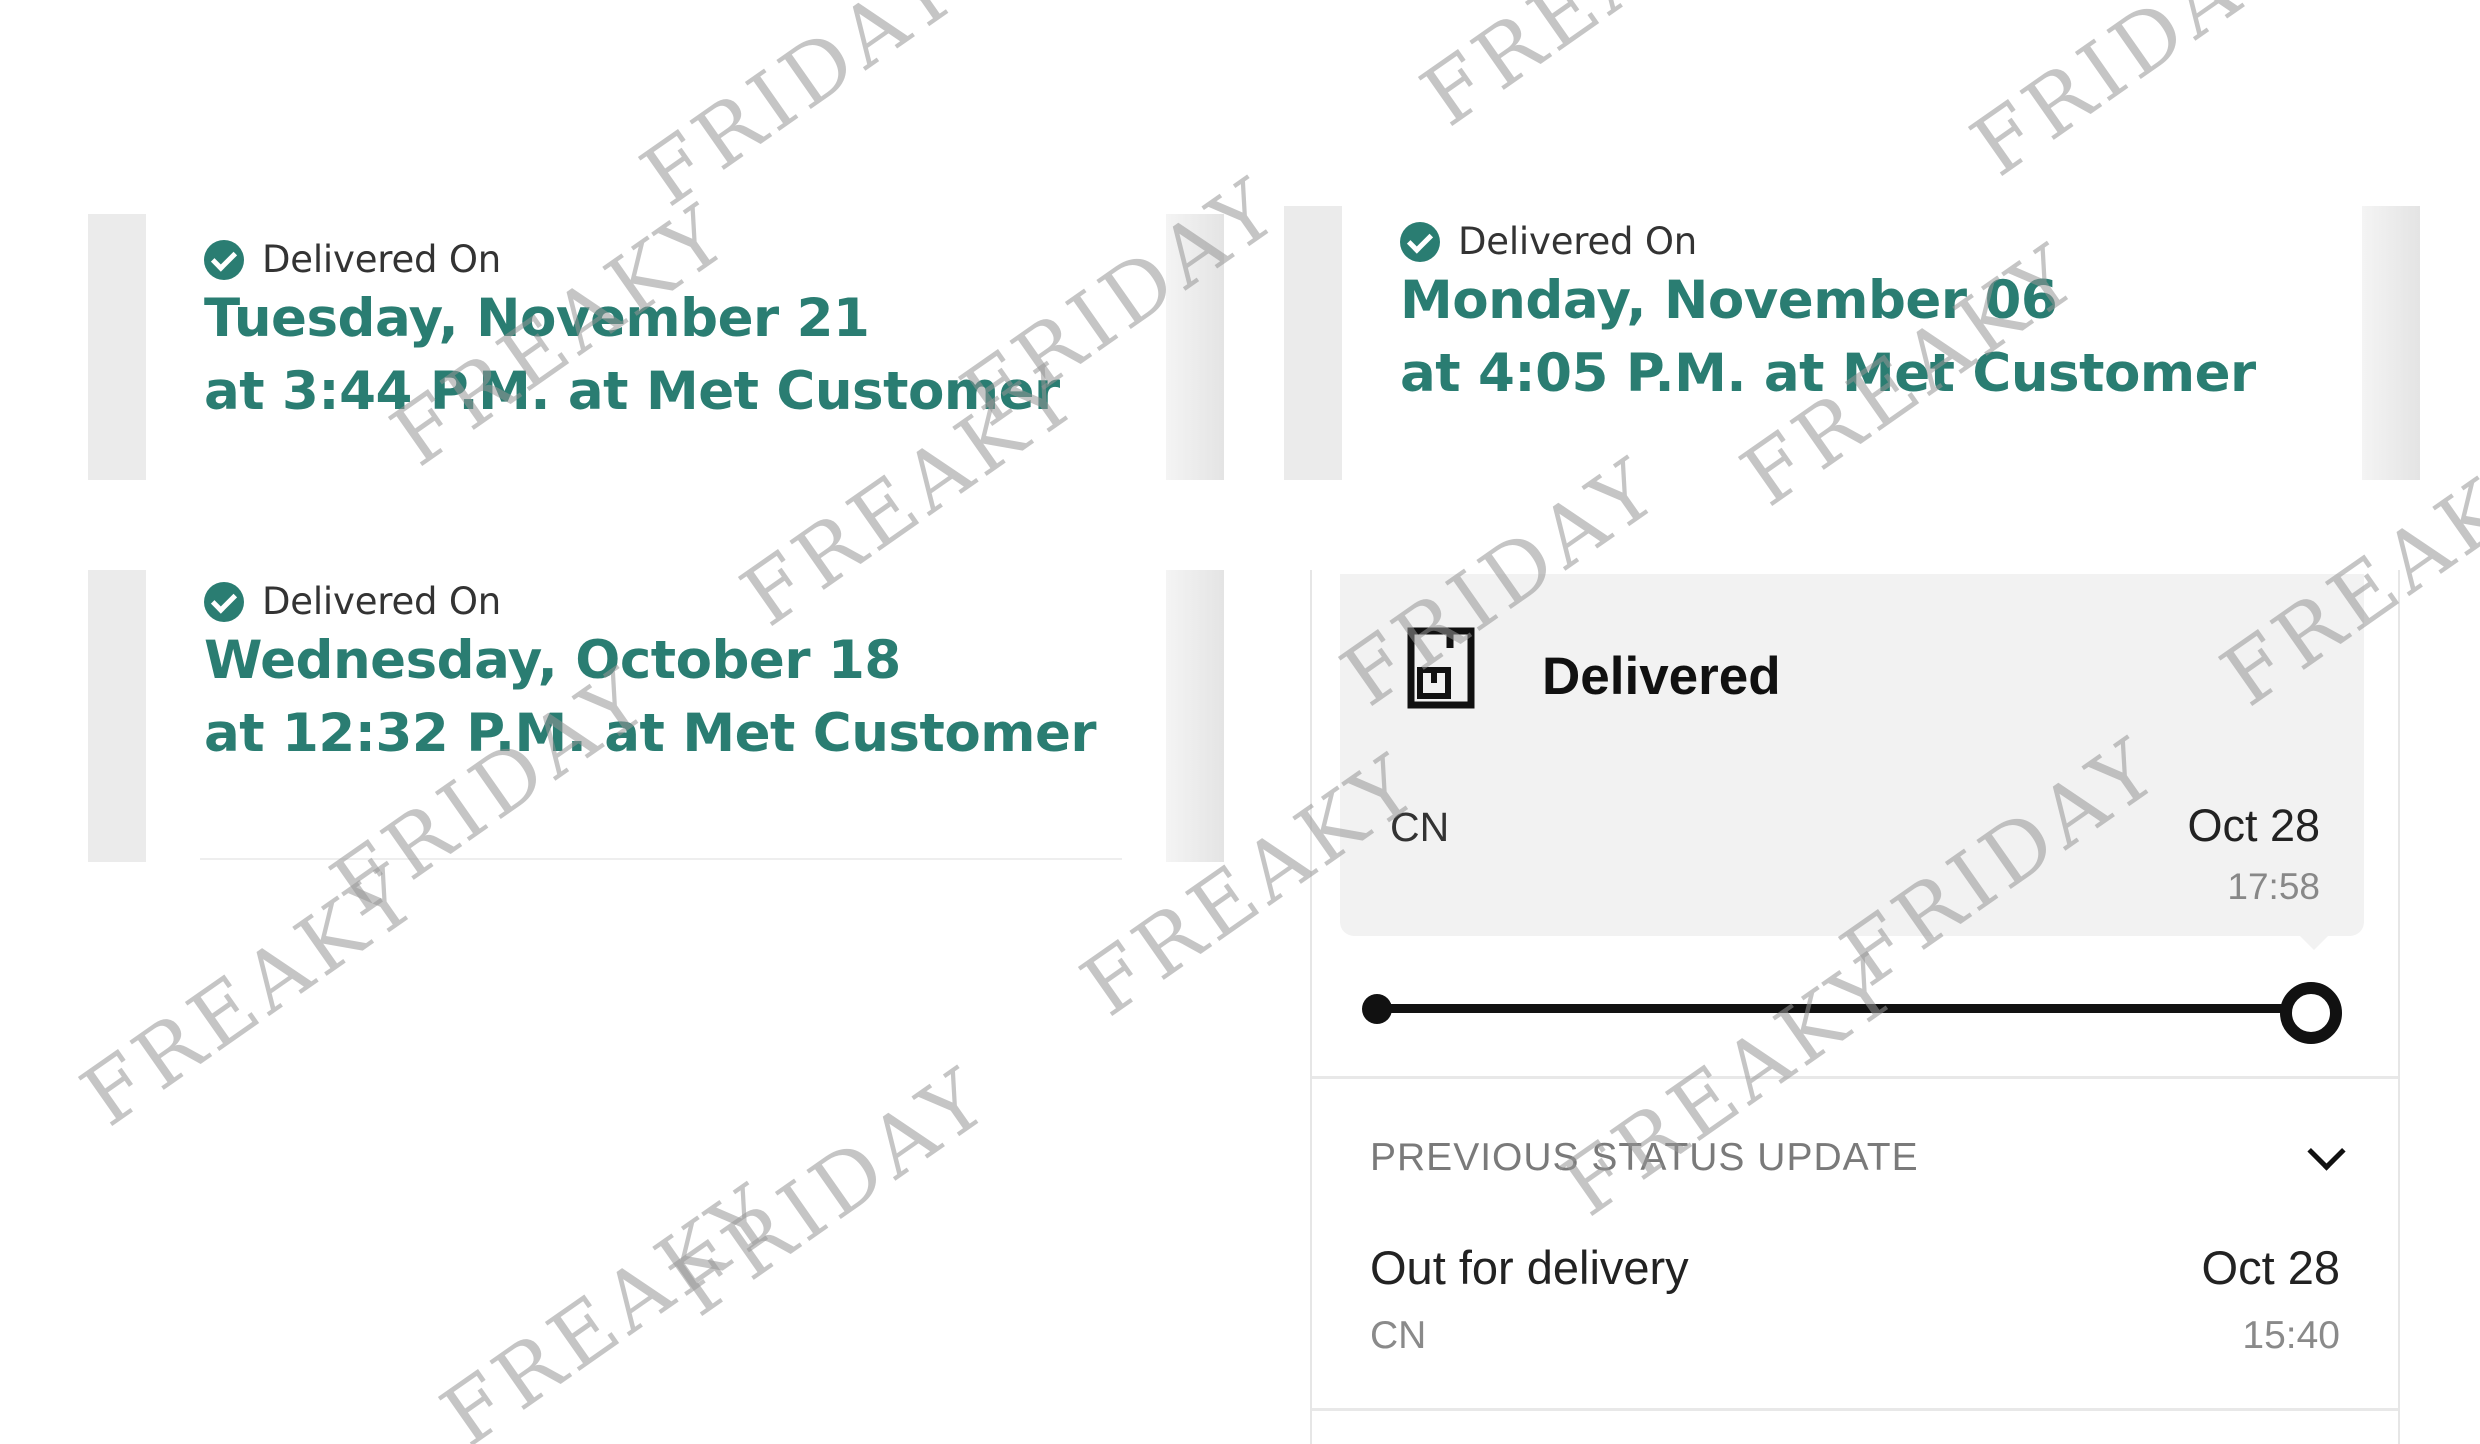 The width and height of the screenshot is (2480, 1444). Describe the element at coordinates (661, 859) in the screenshot. I see `card-divider` at that location.